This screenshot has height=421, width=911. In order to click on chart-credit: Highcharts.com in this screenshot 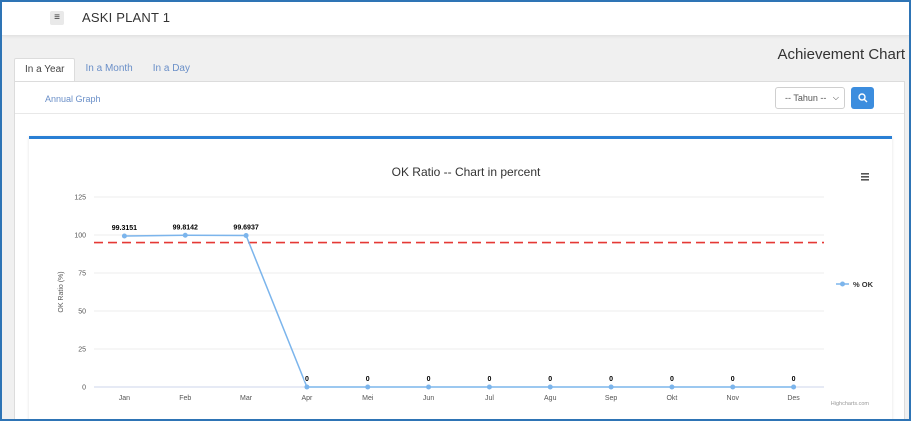, I will do `click(850, 404)`.